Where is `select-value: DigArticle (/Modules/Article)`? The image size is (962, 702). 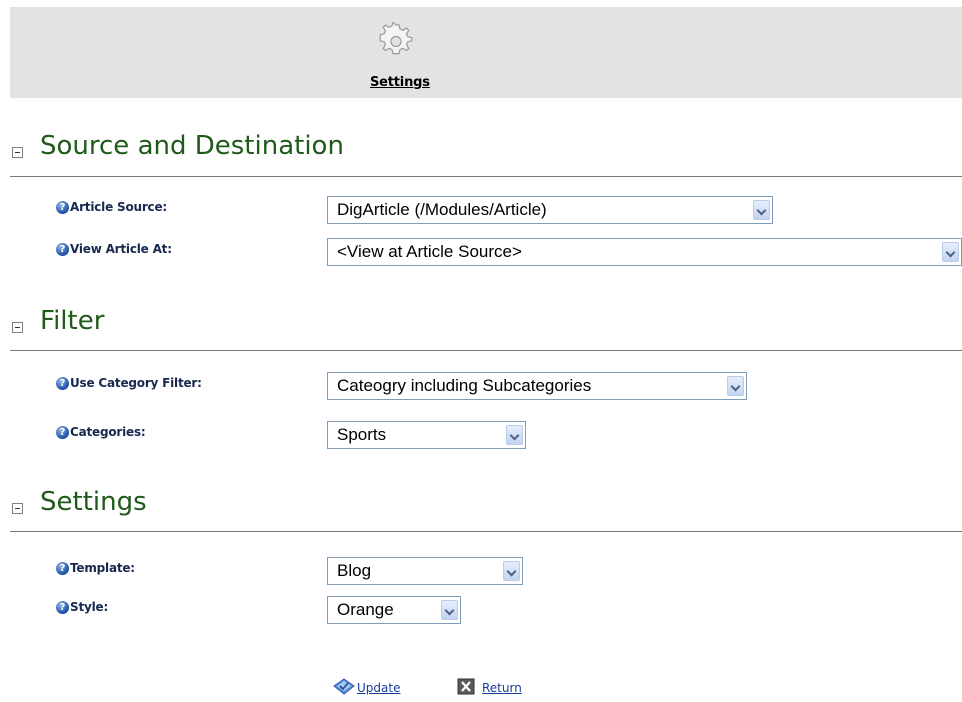
select-value: DigArticle (/Modules/Article) is located at coordinates (442, 209).